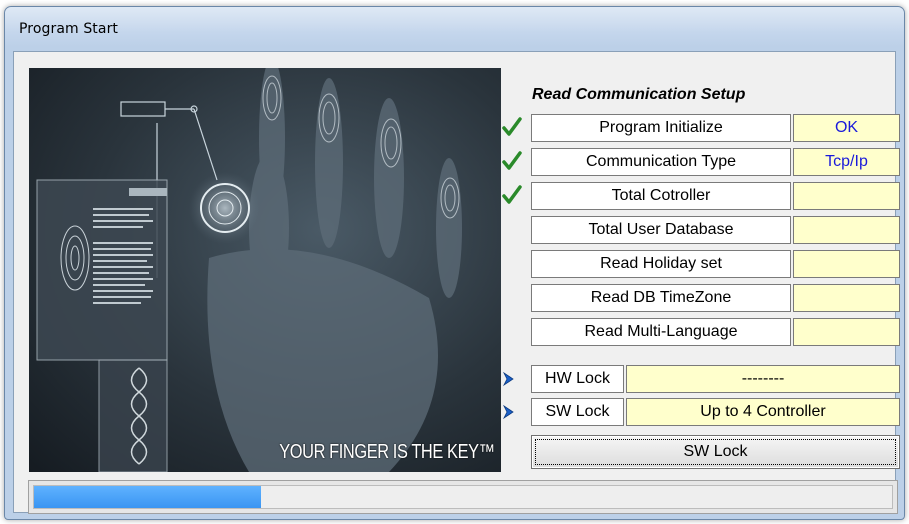 Image resolution: width=909 pixels, height=524 pixels. I want to click on section-title: Read Communication Setup, so click(639, 94).